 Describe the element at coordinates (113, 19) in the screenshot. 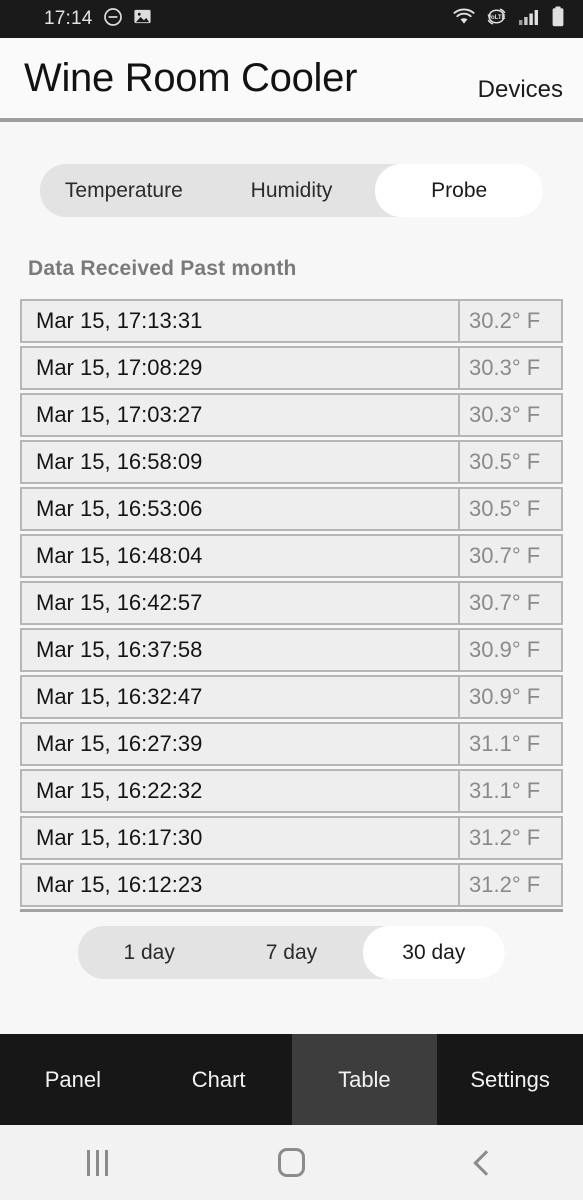

I see `do-not-disturb-icon` at that location.